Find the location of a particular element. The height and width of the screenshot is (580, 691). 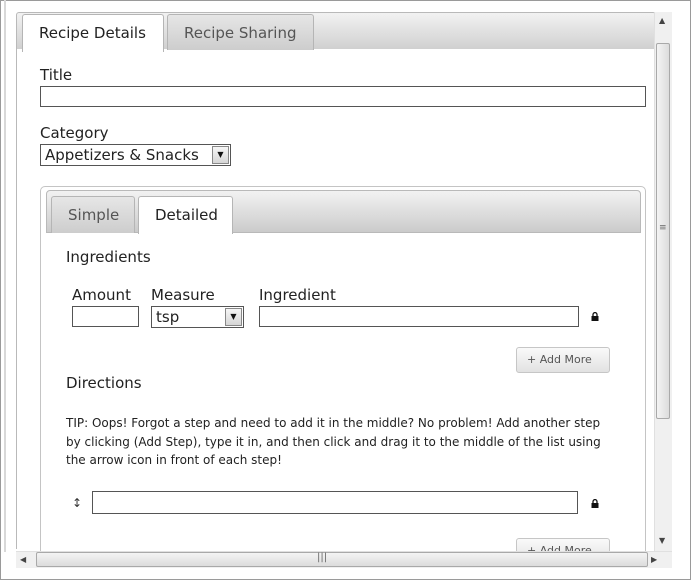

title-label: Title is located at coordinates (56, 75).